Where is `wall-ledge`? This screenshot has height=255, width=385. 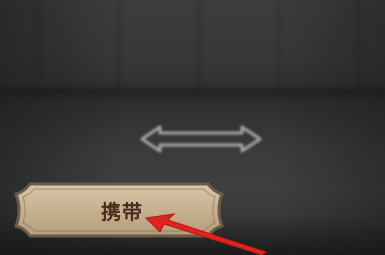
wall-ledge is located at coordinates (192, 93).